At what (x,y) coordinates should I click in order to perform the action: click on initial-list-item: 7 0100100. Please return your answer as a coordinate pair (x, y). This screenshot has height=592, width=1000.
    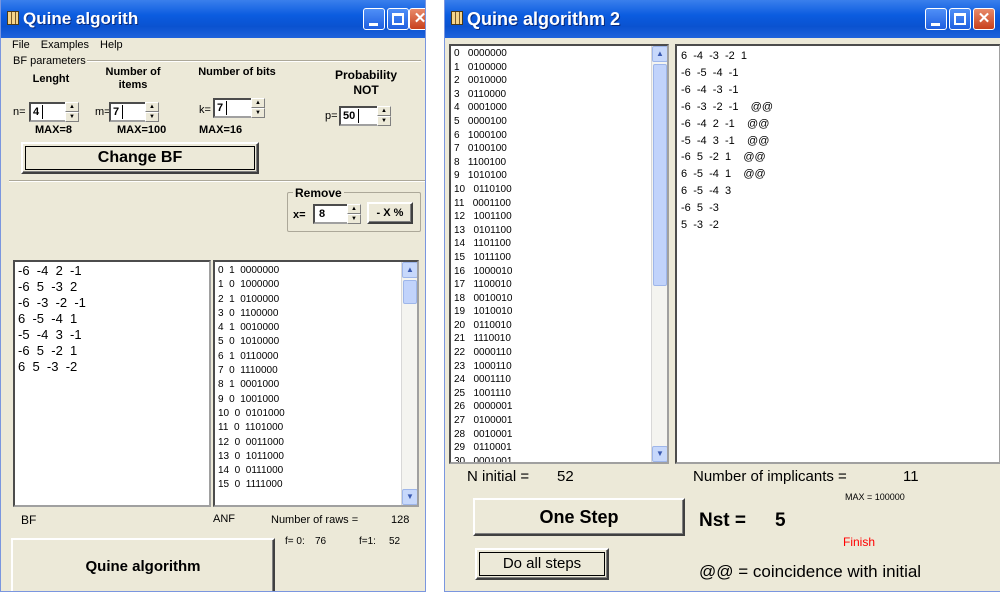
    Looking at the image, I should click on (559, 149).